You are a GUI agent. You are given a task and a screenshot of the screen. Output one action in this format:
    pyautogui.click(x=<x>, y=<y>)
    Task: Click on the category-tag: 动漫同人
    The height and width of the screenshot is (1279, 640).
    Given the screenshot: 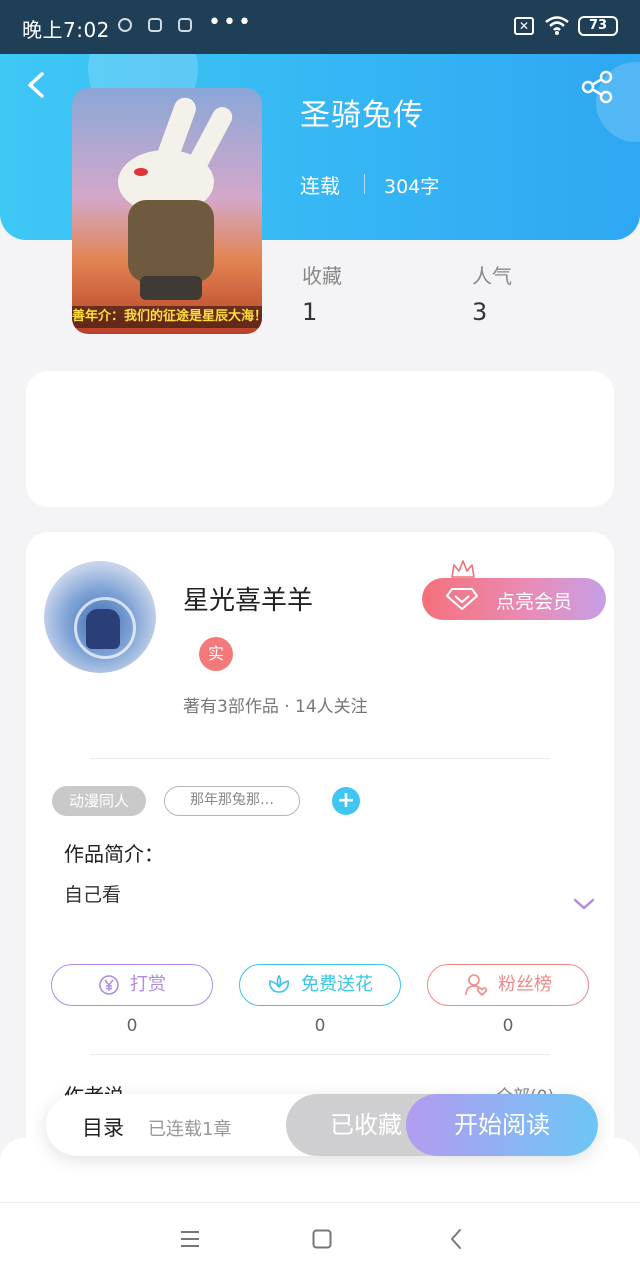 What is the action you would take?
    pyautogui.click(x=99, y=801)
    